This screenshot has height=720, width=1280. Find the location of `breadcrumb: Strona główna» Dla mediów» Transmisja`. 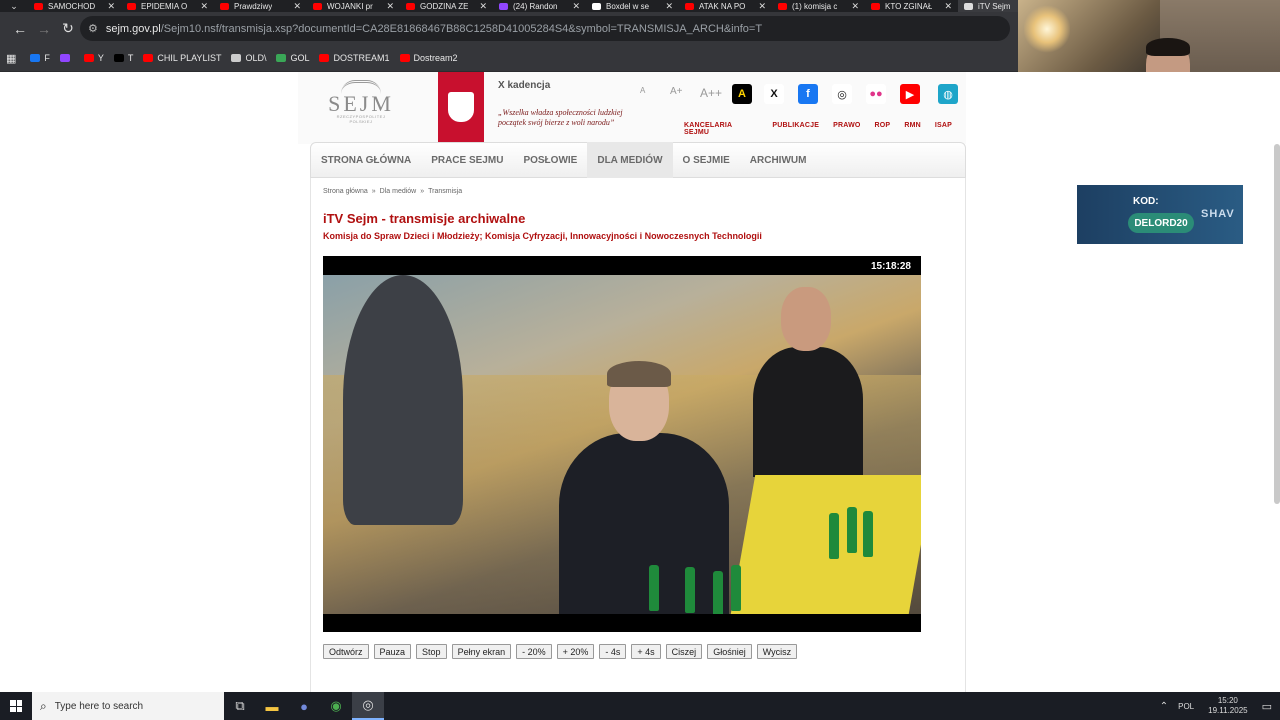

breadcrumb: Strona główna» Dla mediów» Transmisja is located at coordinates (392, 191).